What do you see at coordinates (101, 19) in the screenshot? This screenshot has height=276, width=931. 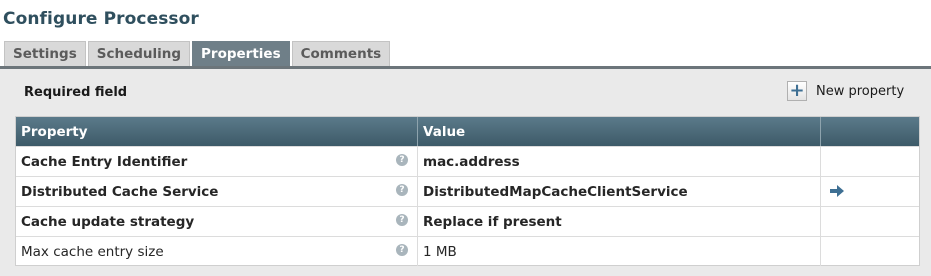 I see `dialog-title: Configure Processor` at bounding box center [101, 19].